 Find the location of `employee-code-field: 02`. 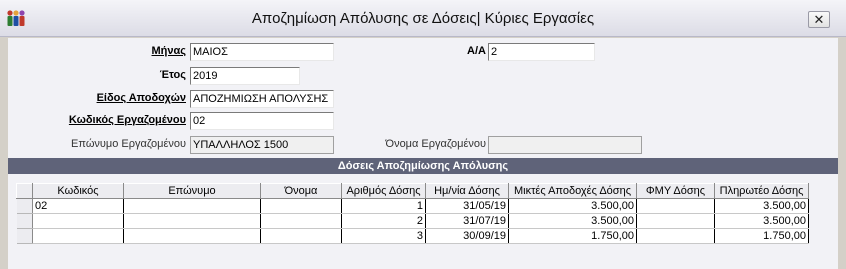

employee-code-field: 02 is located at coordinates (262, 121).